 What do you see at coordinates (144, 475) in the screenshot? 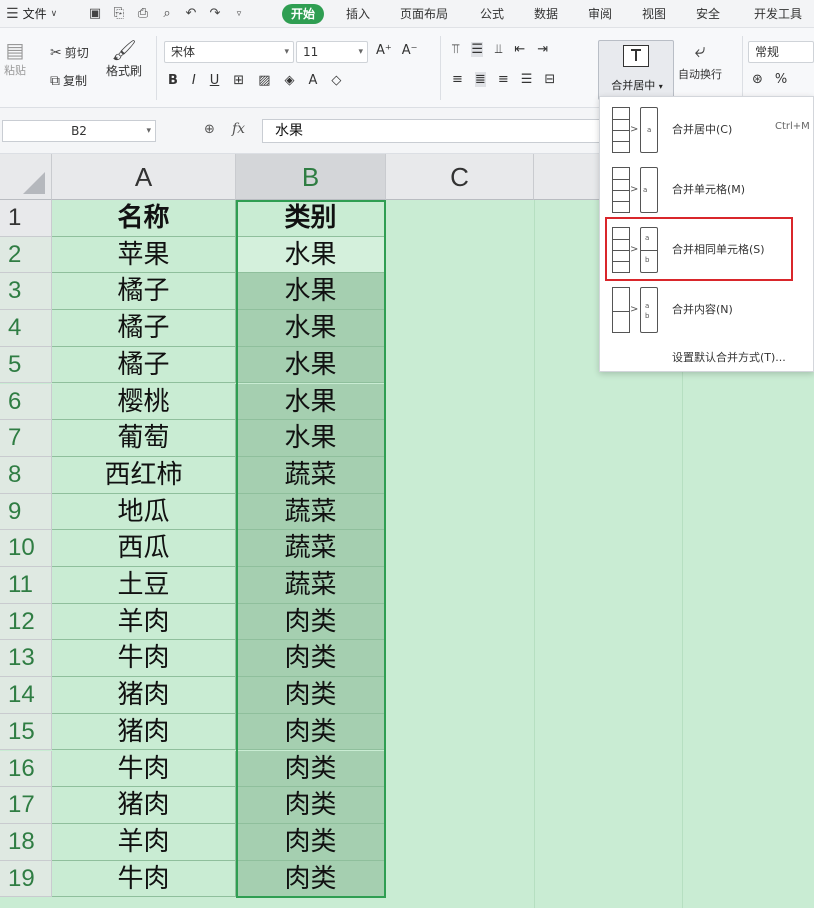
I see `cell-name: 西红柿` at bounding box center [144, 475].